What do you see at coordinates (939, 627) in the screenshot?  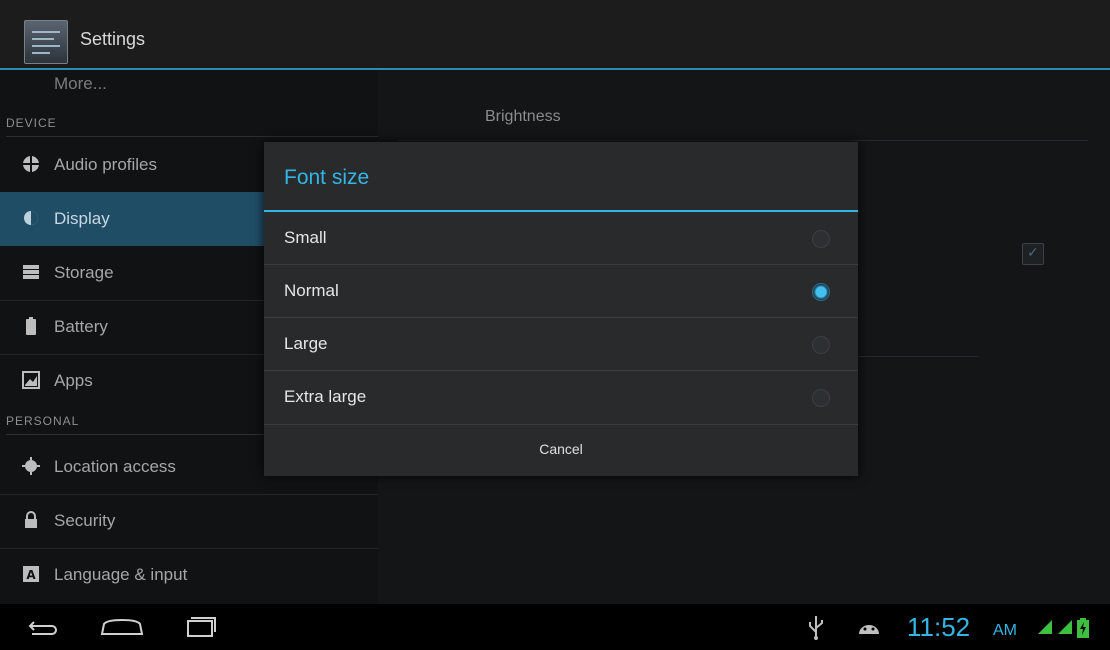 I see `clock-time: 11:52` at bounding box center [939, 627].